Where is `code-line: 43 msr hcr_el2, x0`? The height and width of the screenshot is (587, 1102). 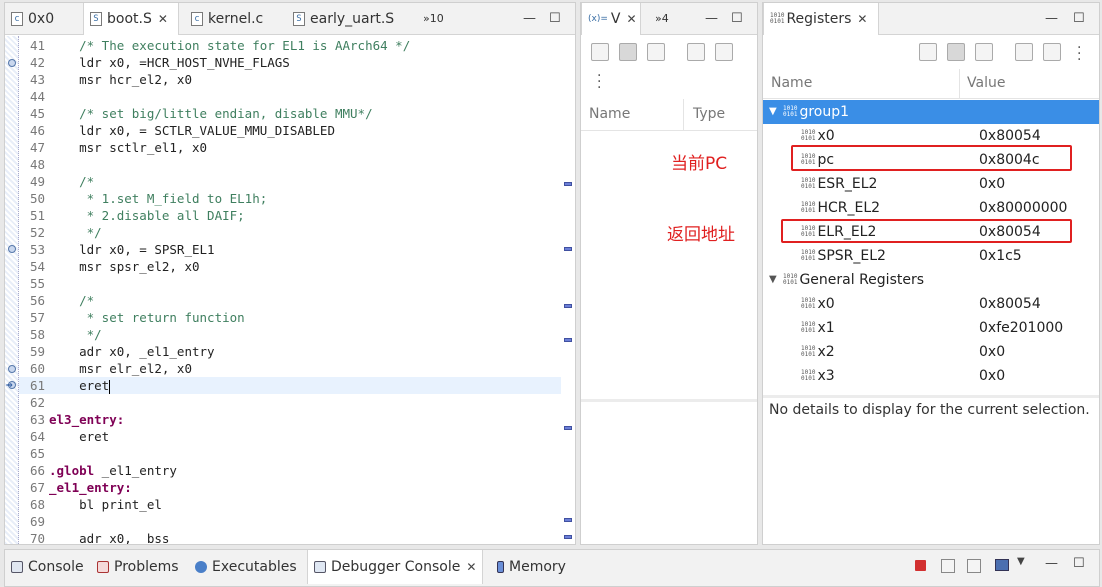 code-line: 43 msr hcr_el2, x0 is located at coordinates (290, 79).